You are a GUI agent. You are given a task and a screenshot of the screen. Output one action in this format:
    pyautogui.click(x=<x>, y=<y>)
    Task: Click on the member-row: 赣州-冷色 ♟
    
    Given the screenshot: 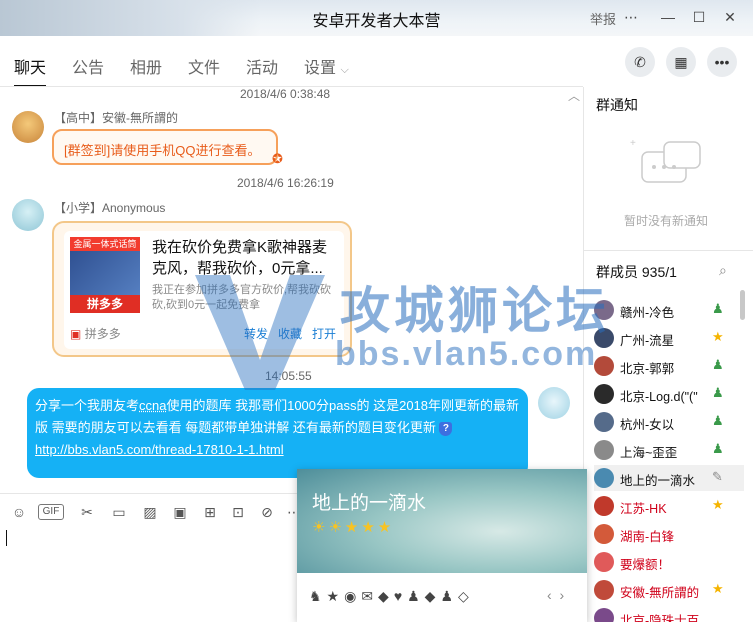 What is the action you would take?
    pyautogui.click(x=669, y=310)
    